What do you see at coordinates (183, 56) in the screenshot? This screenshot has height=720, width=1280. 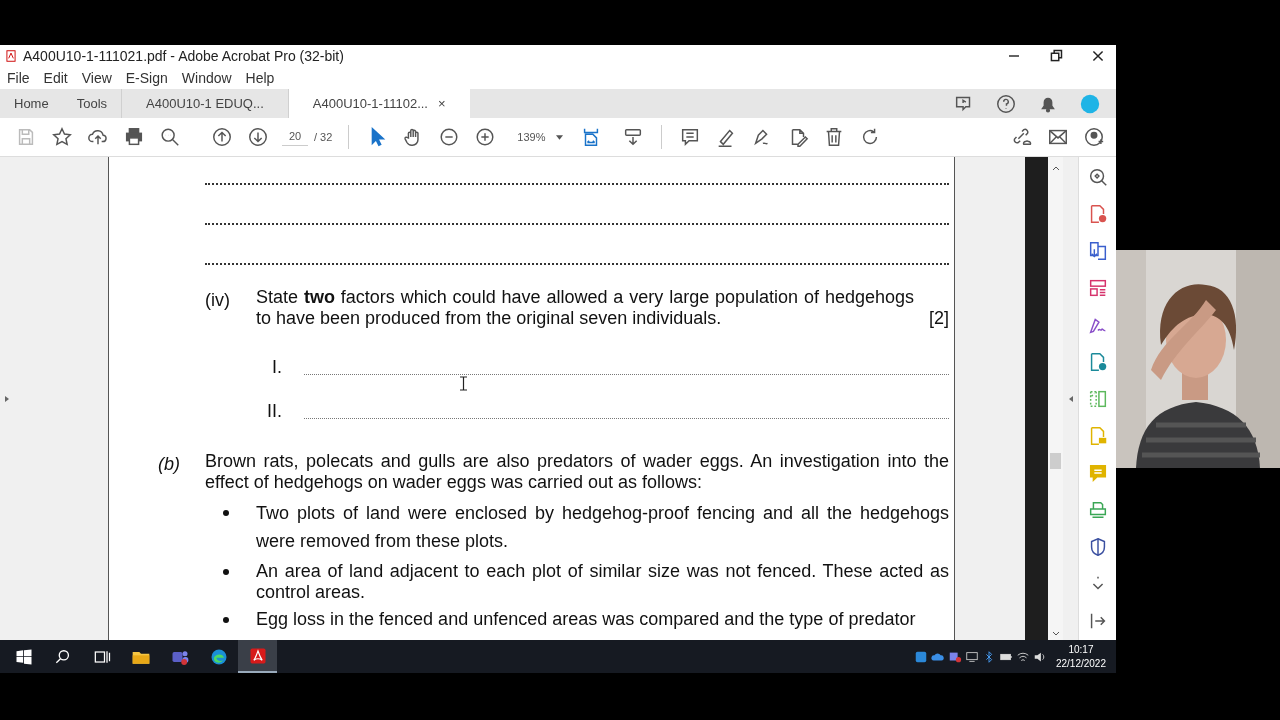 I see `window-title: A400U10-1-111021.pdf - Adobe Acrobat Pro (32-bit)` at bounding box center [183, 56].